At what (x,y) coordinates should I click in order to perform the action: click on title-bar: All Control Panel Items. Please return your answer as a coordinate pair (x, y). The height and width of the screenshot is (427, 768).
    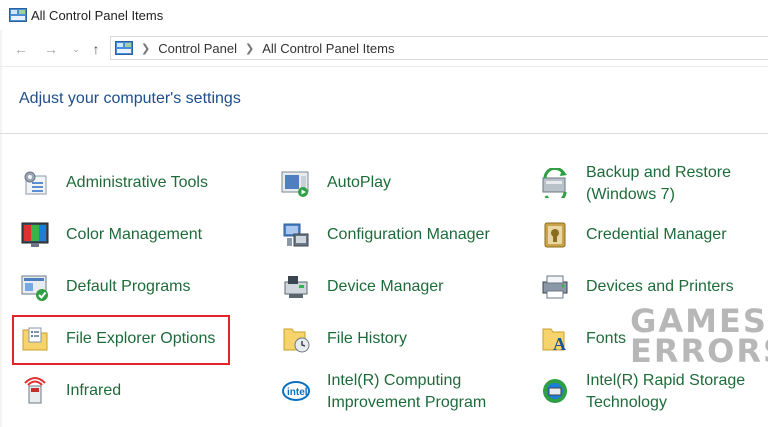
    Looking at the image, I should click on (384, 15).